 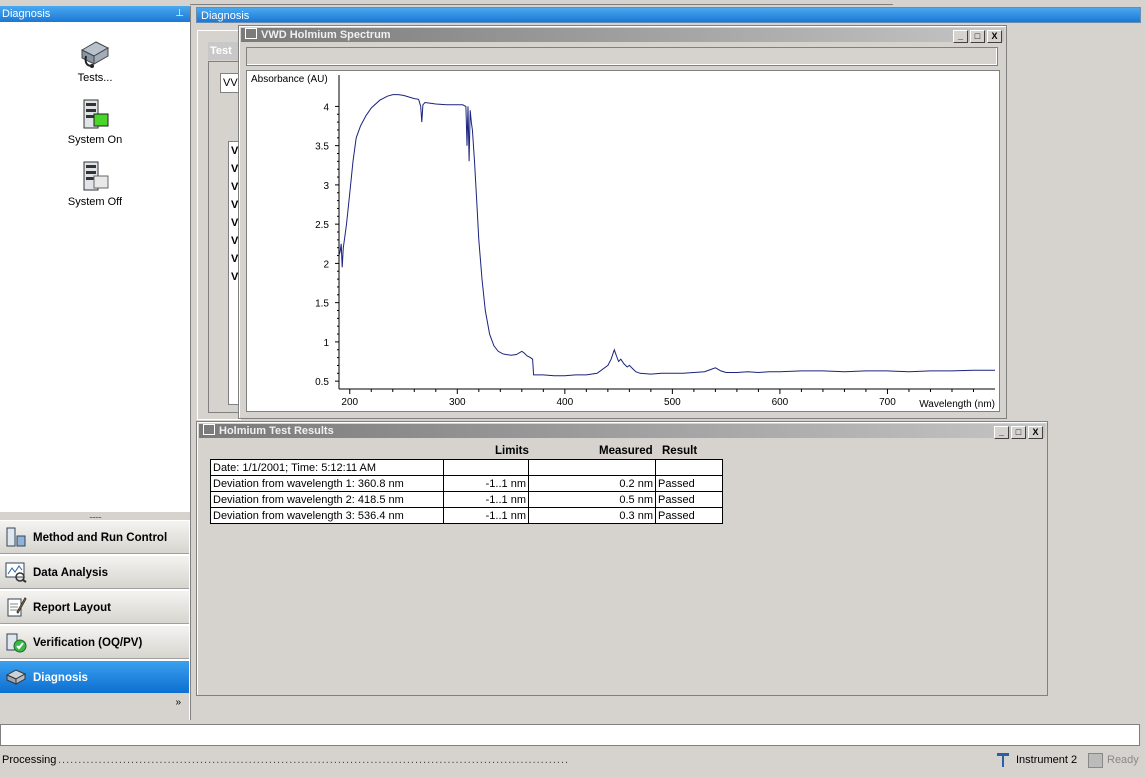 I want to click on system-on-tool: System On, so click(x=95, y=122).